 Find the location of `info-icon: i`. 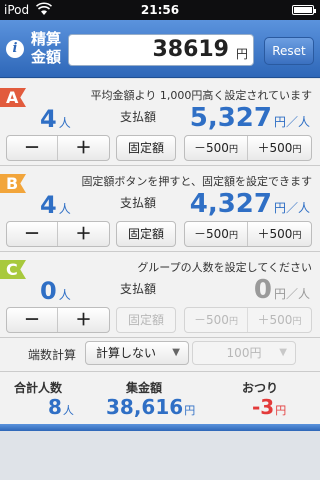

info-icon: i is located at coordinates (15, 49).